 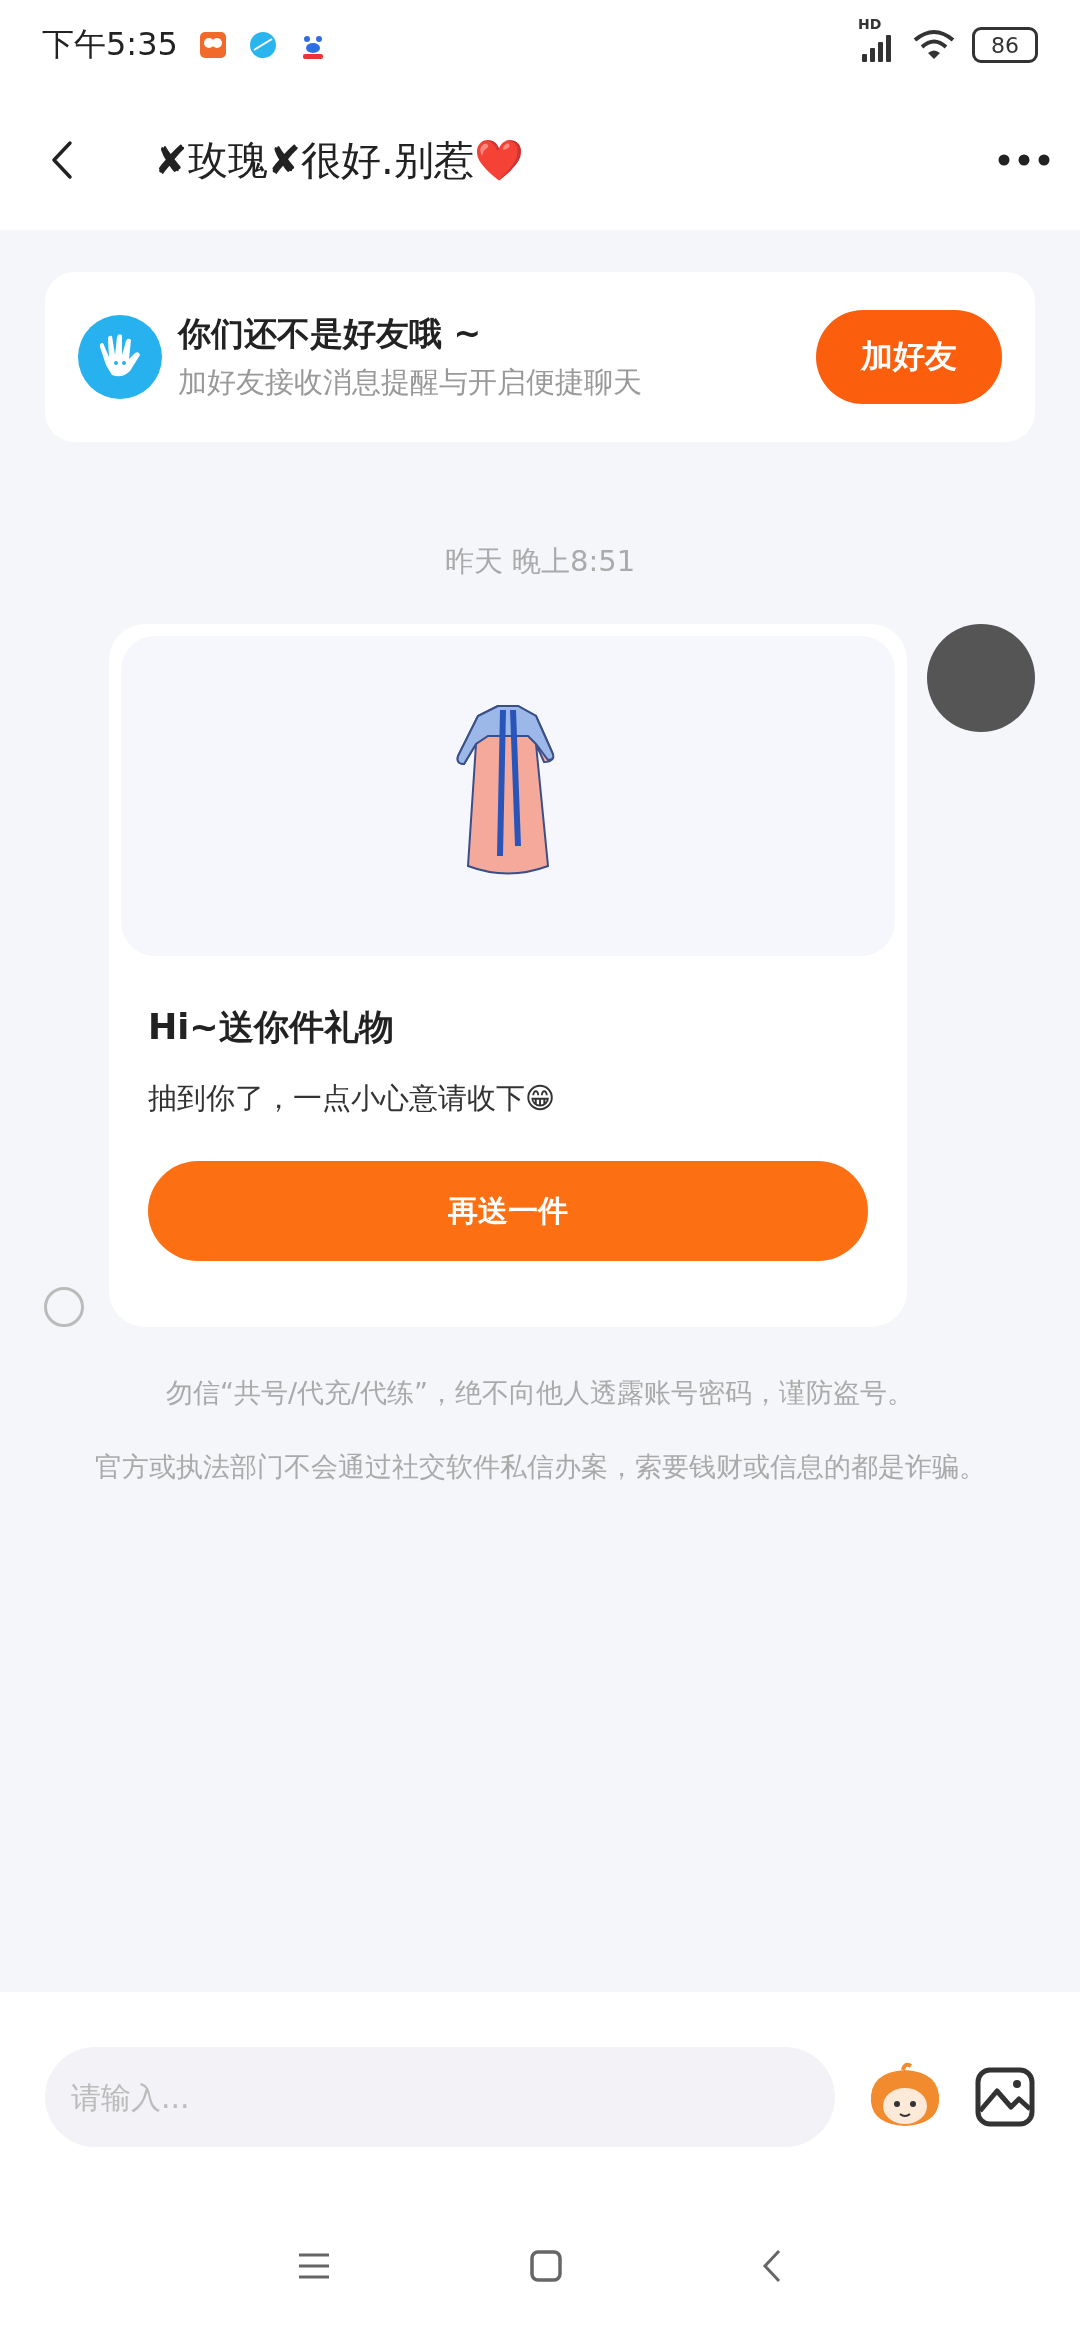 What do you see at coordinates (339, 160) in the screenshot?
I see `chat-title: ✘玫瑰✘很好.别惹❤` at bounding box center [339, 160].